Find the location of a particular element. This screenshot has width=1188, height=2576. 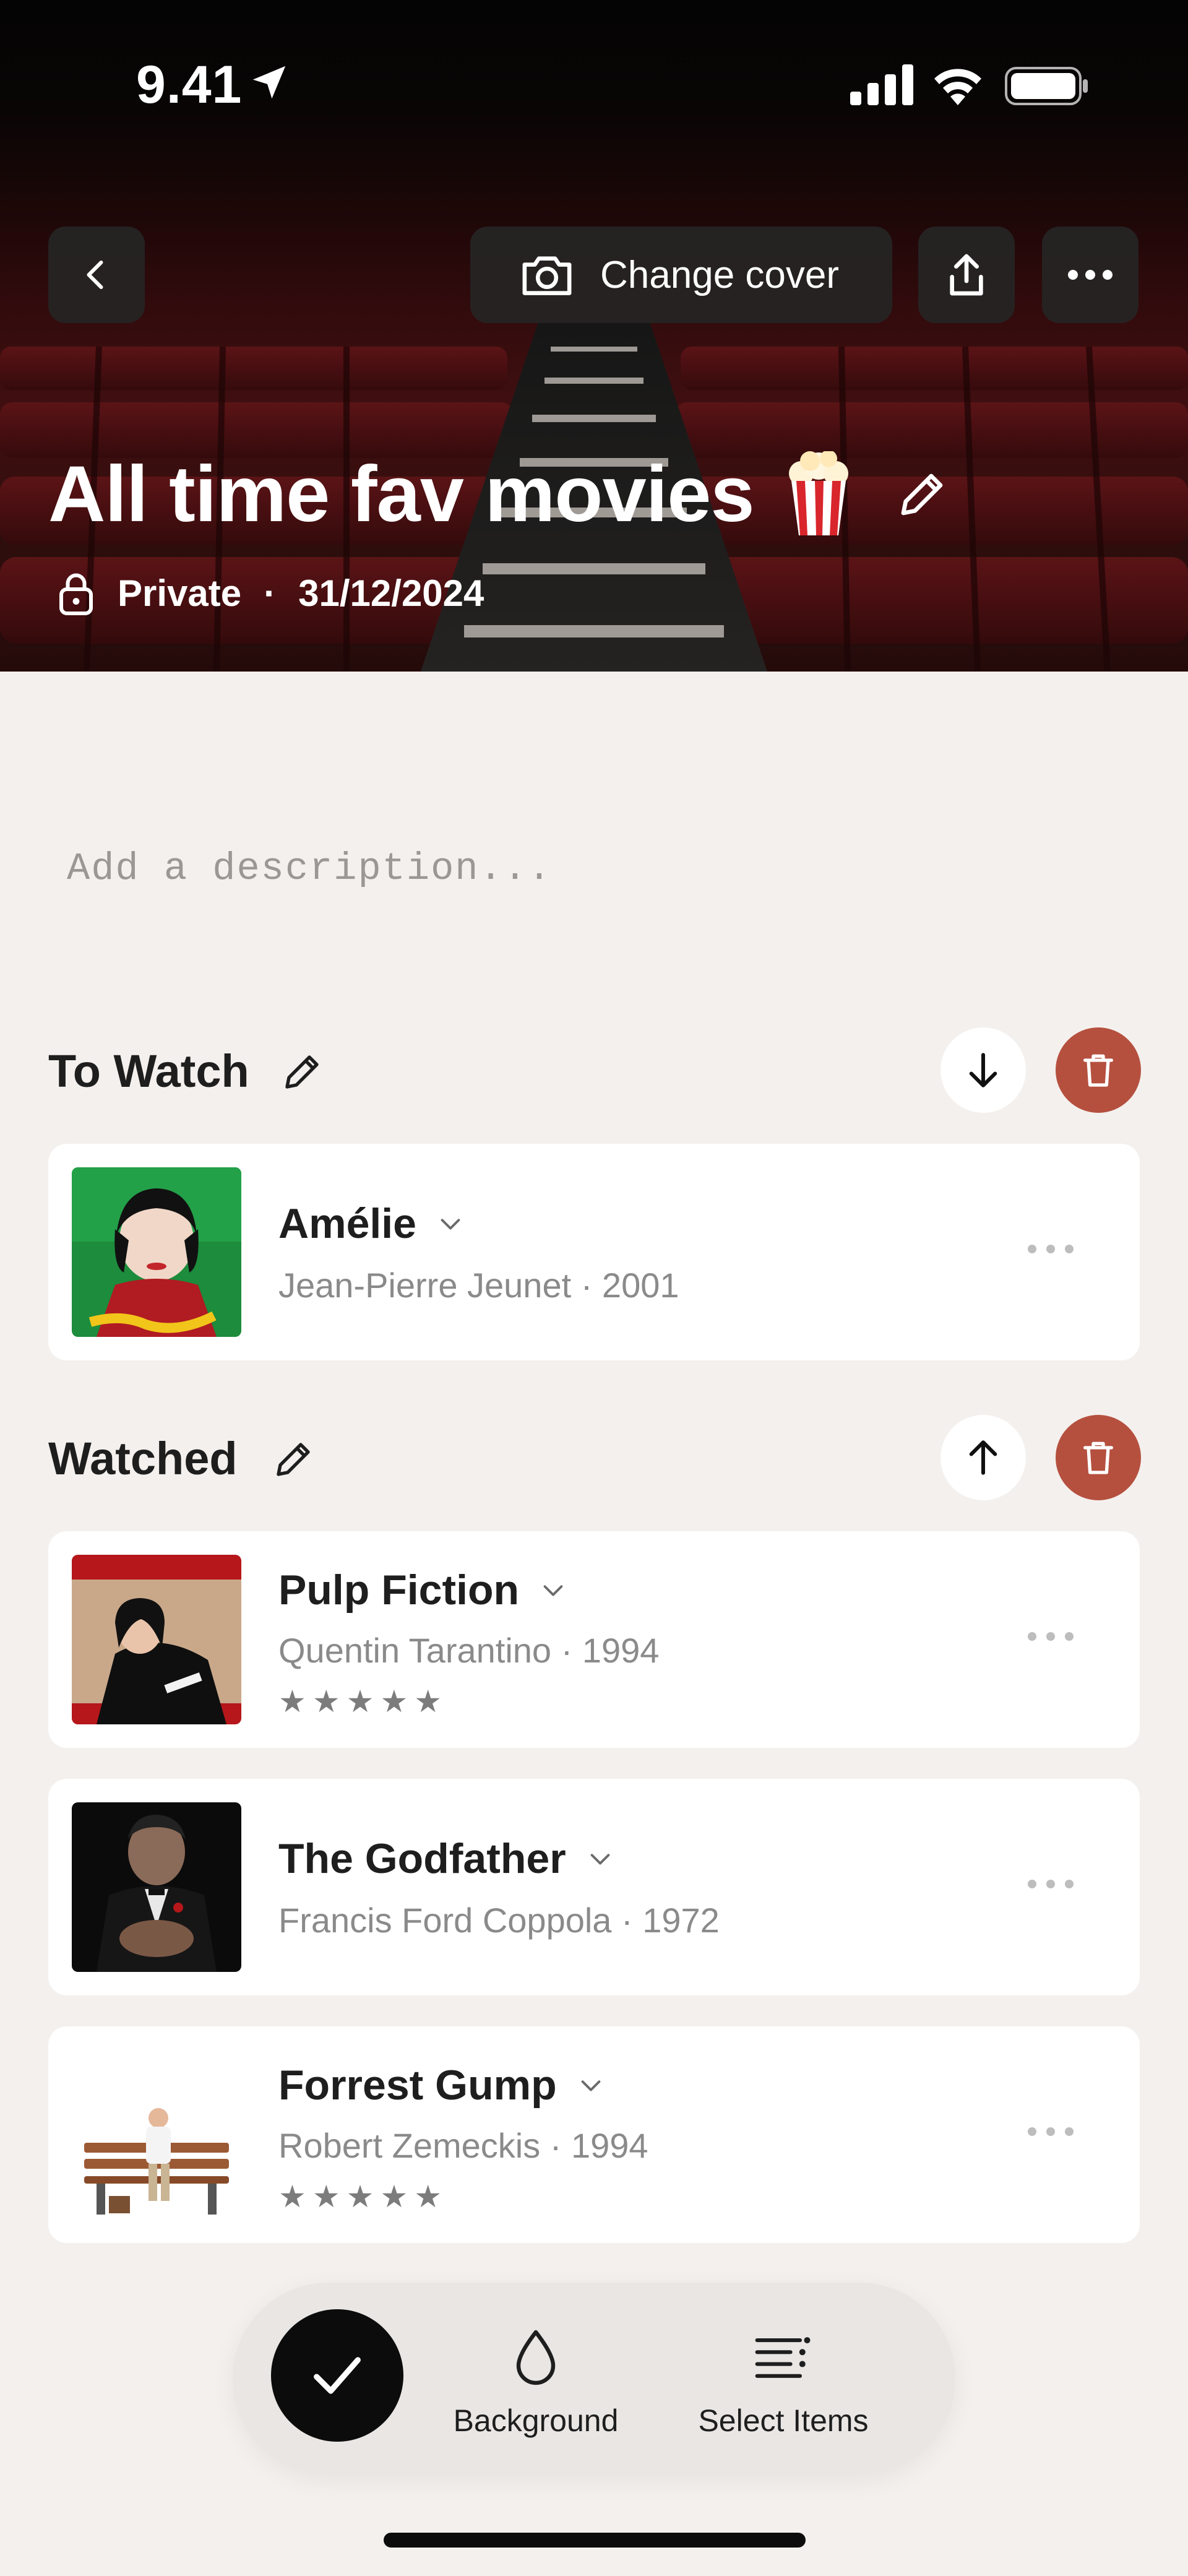

arrow-up-icon is located at coordinates (983, 1457).